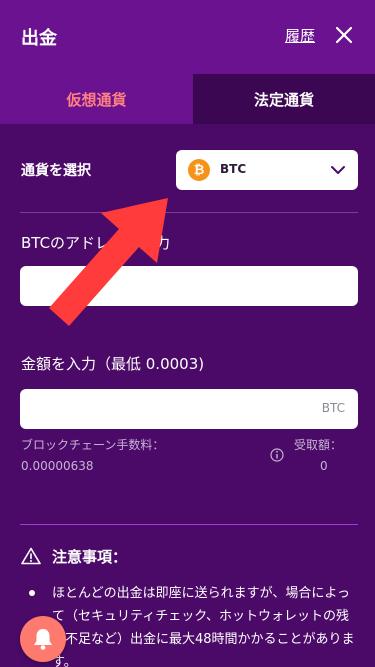 The height and width of the screenshot is (667, 375). I want to click on history-link: 履歴, so click(300, 35).